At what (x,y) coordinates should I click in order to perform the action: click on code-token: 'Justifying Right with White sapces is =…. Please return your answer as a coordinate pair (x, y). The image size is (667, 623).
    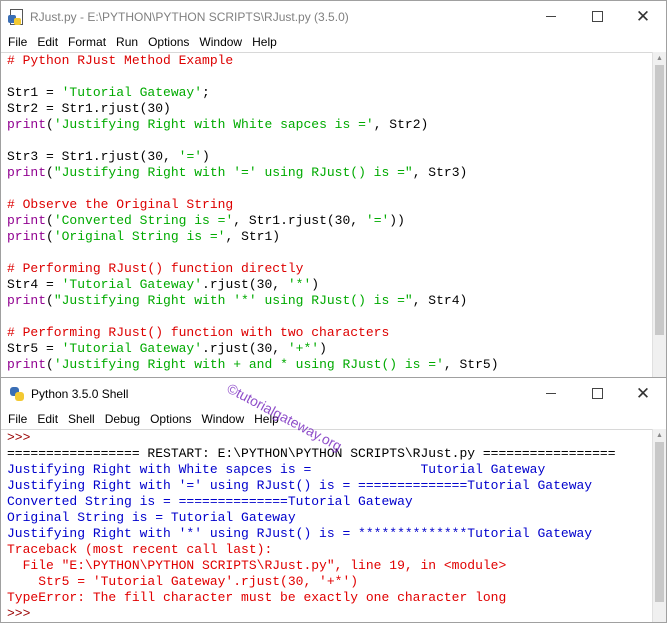
    Looking at the image, I should click on (213, 124).